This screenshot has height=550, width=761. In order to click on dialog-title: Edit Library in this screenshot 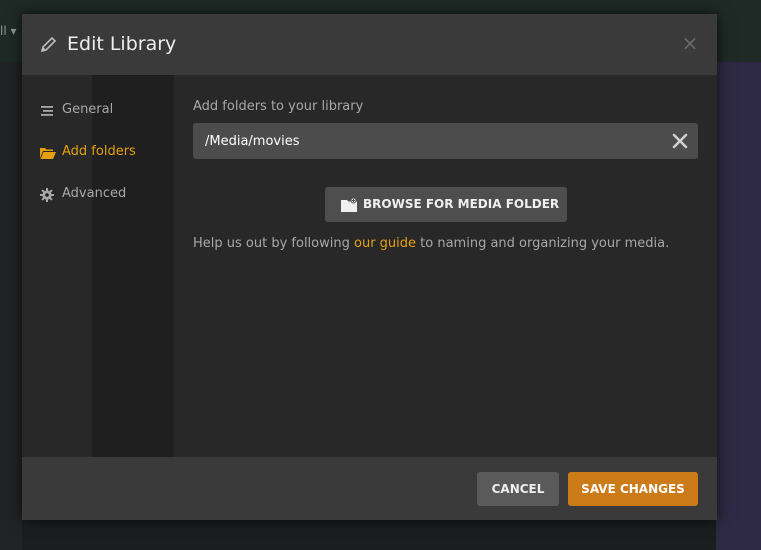, I will do `click(122, 44)`.